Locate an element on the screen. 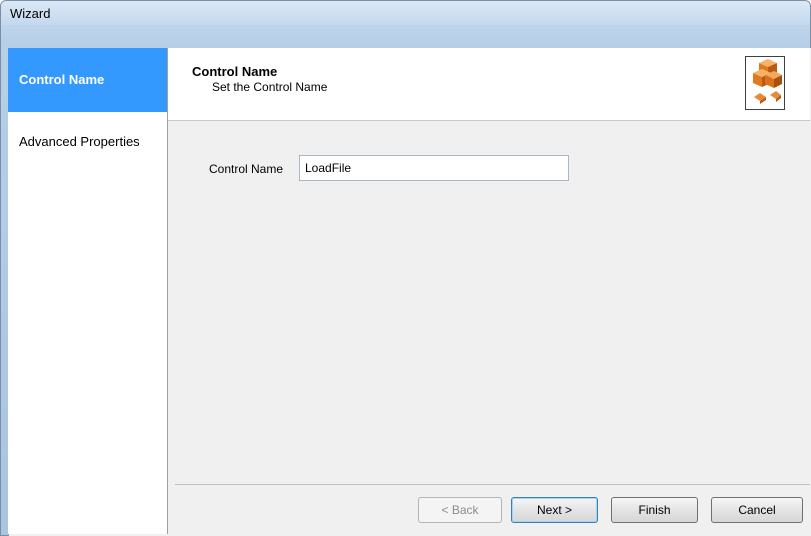 This screenshot has width=811, height=536. finish-button: Finish is located at coordinates (654, 510).